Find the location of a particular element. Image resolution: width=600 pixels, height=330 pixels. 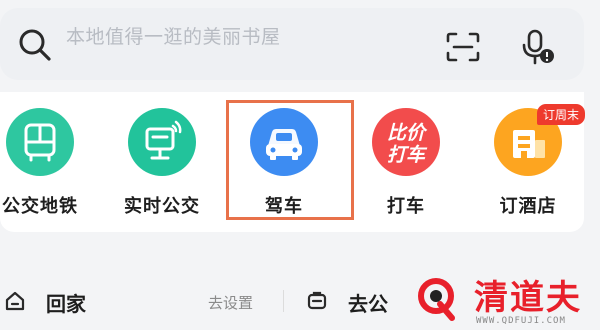

voice-icon is located at coordinates (538, 47).